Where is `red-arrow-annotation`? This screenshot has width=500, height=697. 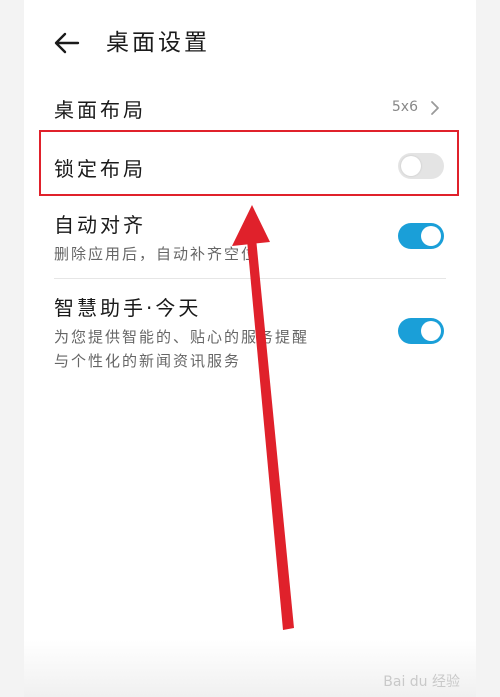
red-arrow-annotation is located at coordinates (263, 417).